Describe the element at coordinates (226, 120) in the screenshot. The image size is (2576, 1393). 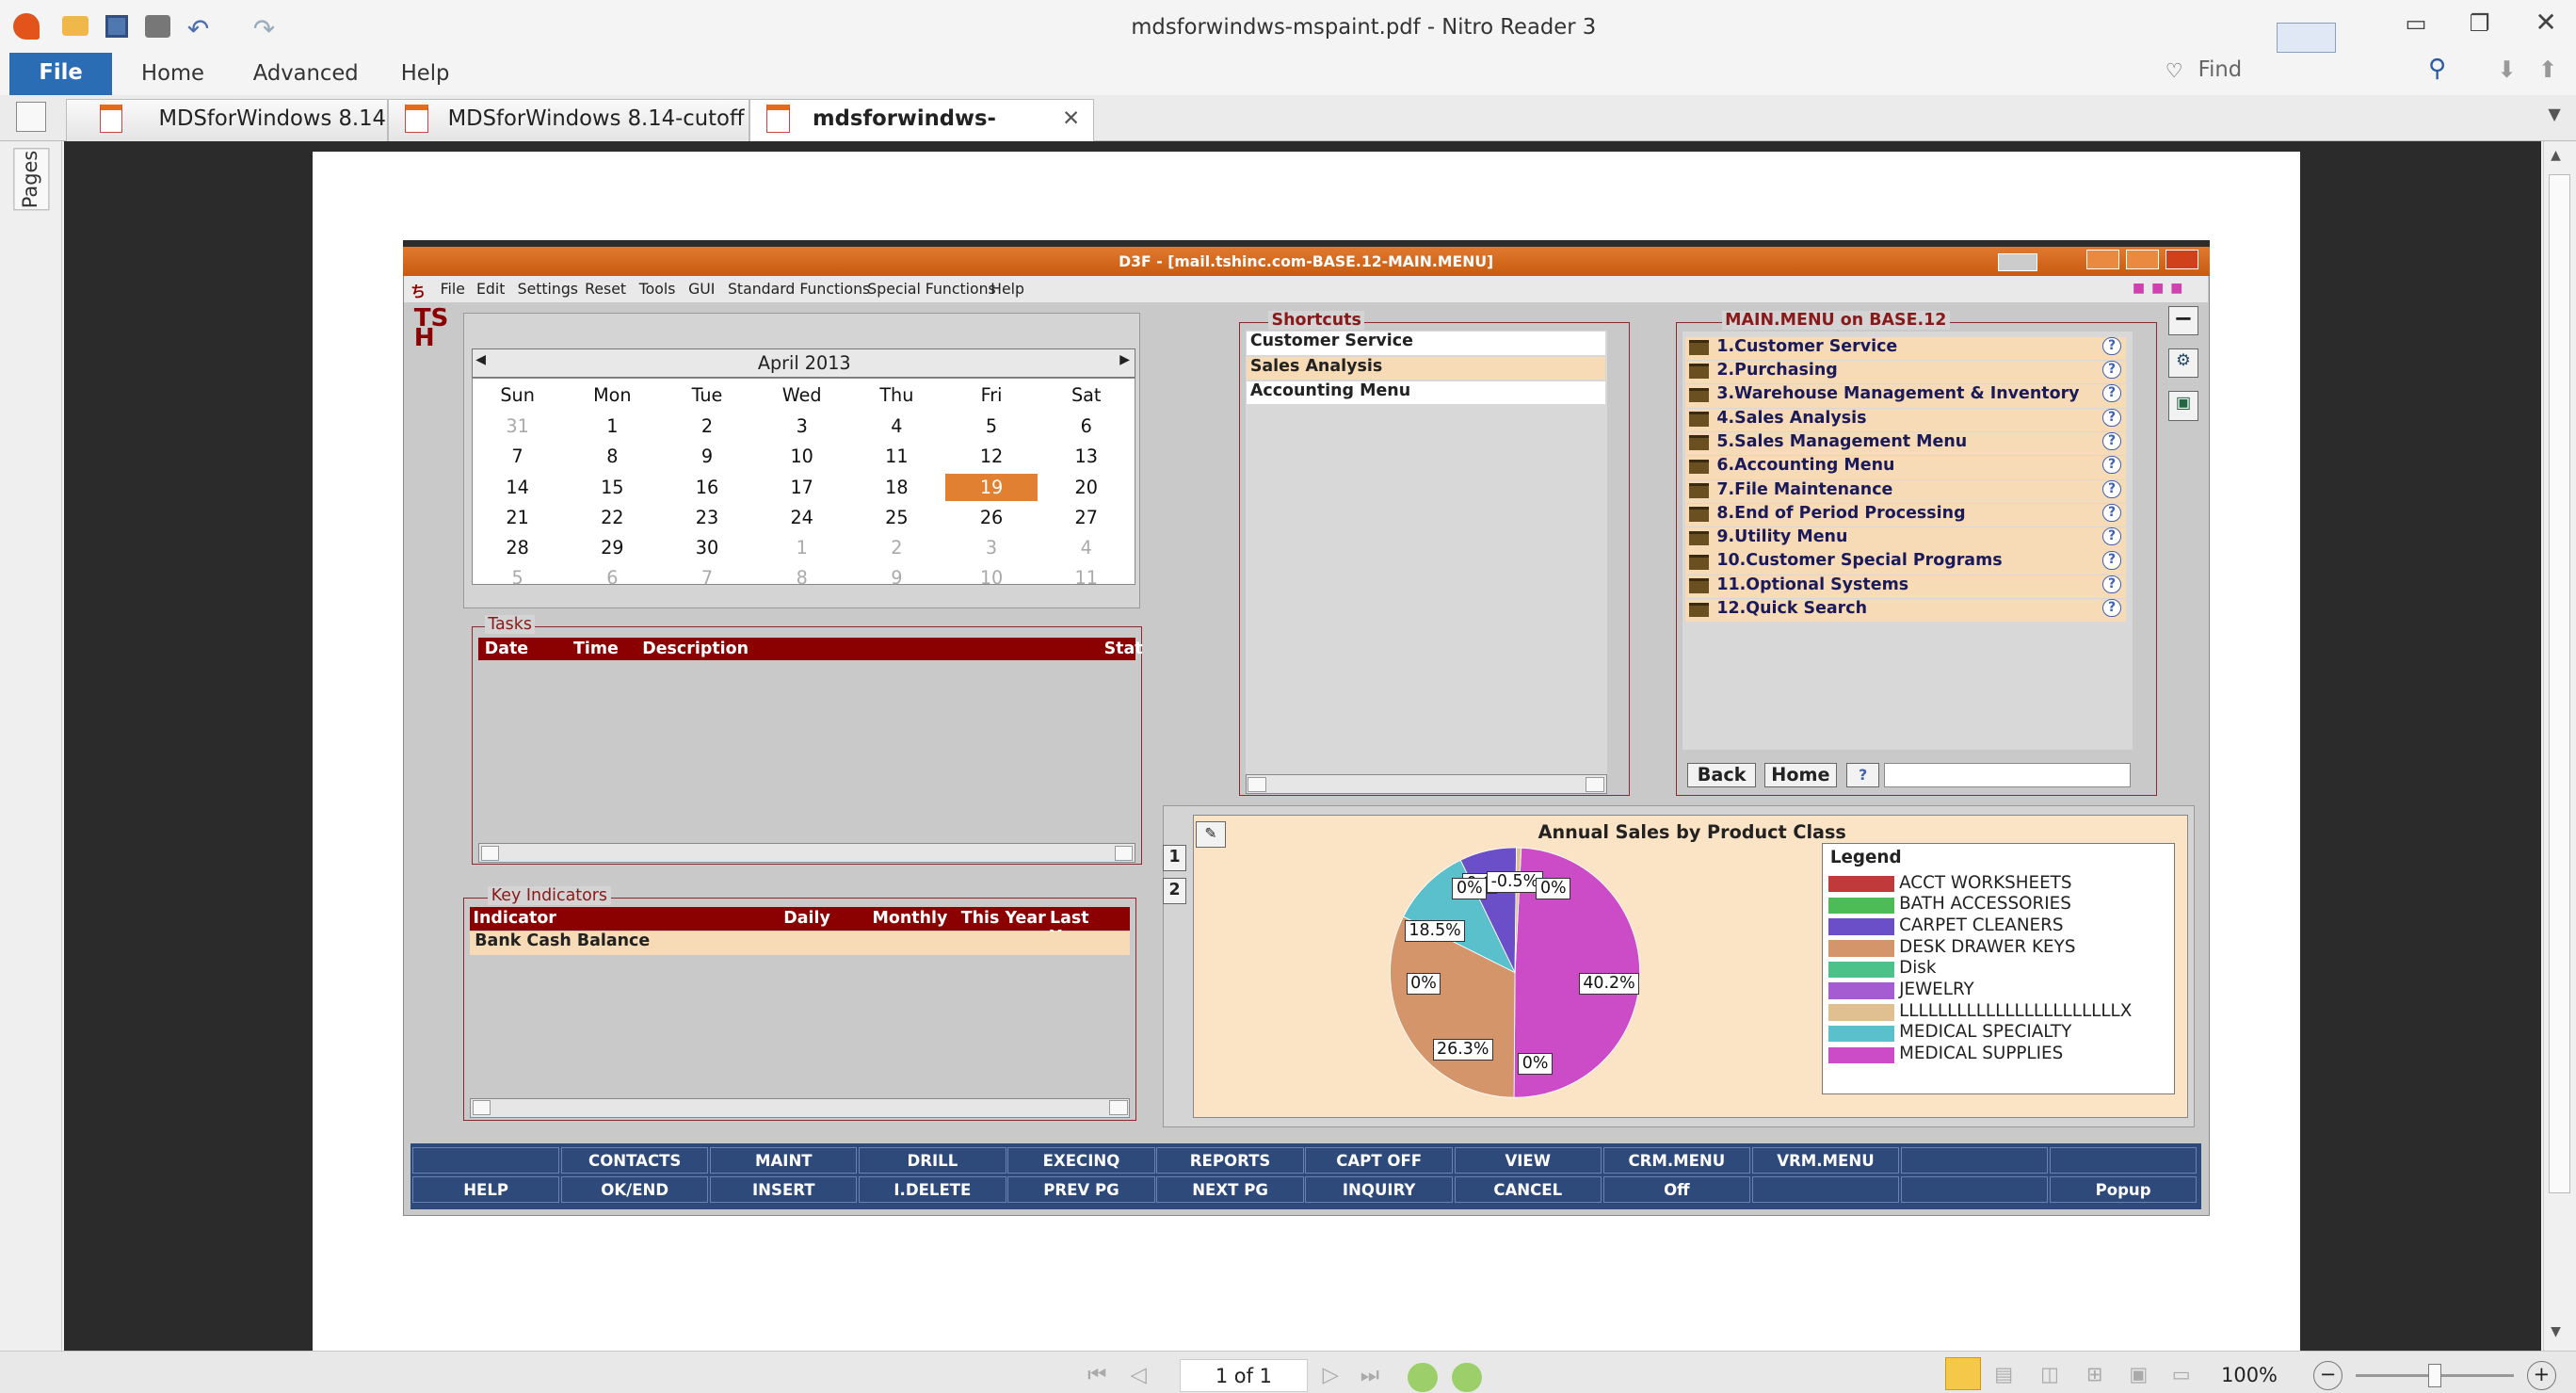
I see `doc-tab-mdsforwindows: MDSforWindows 8.14` at that location.